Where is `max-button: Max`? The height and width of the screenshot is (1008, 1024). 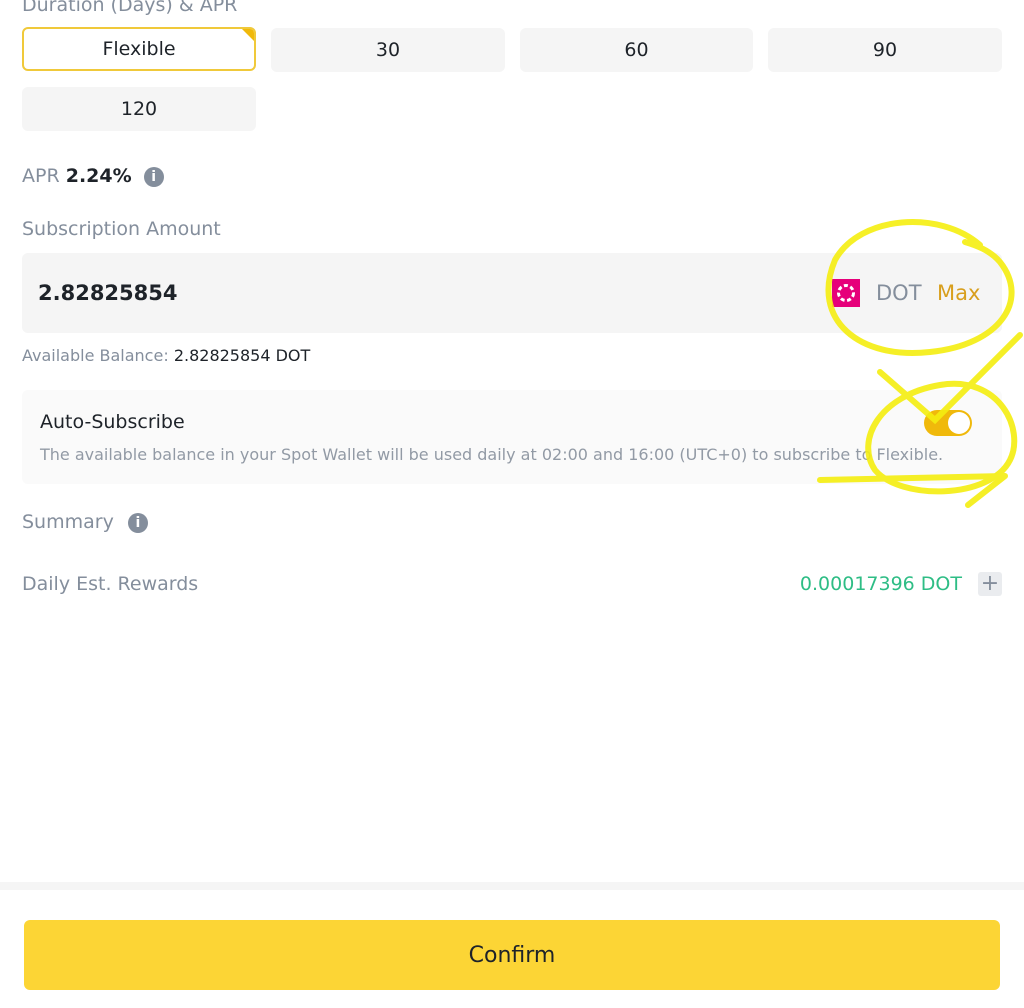
max-button: Max is located at coordinates (958, 293).